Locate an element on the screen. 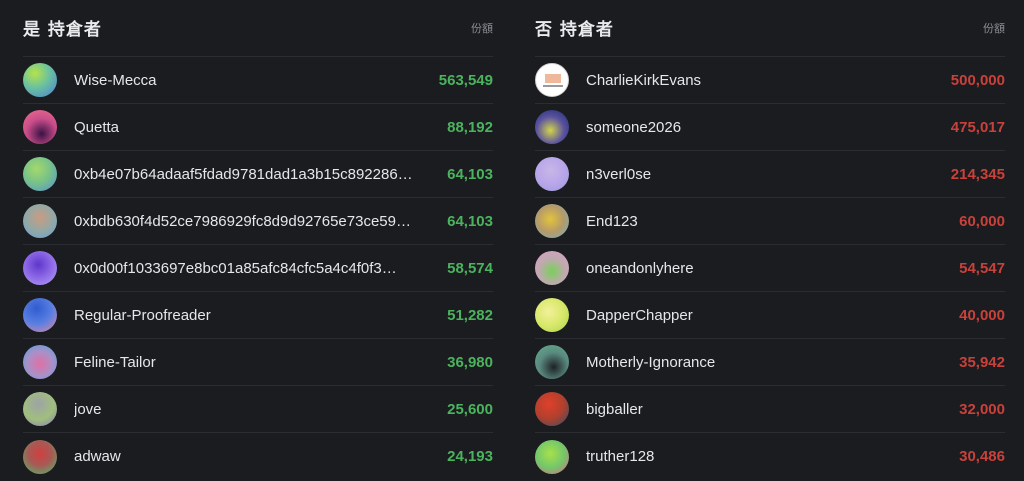  holder-name: Regular-Proofreader is located at coordinates (260, 315).